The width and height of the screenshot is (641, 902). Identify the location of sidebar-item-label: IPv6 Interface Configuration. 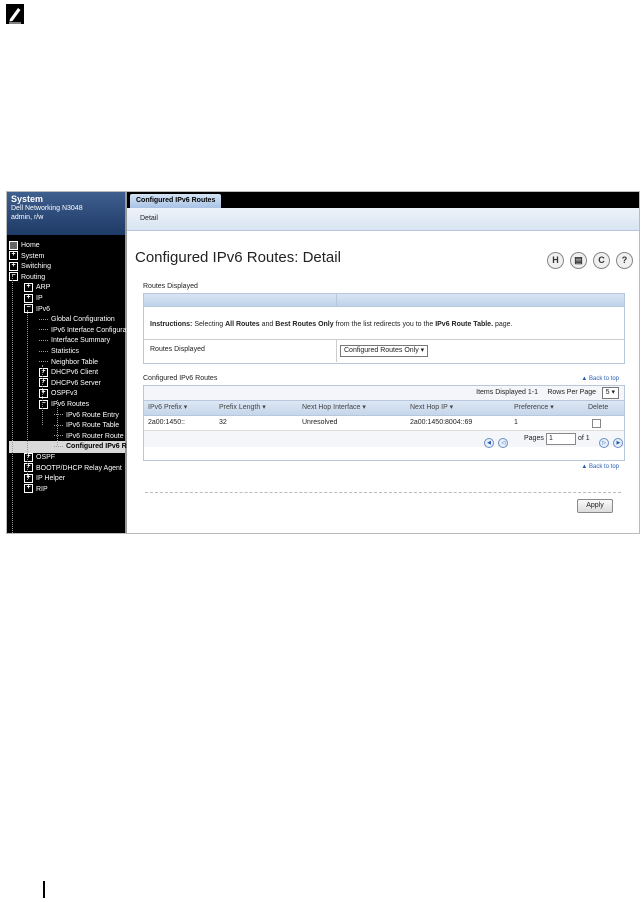
(94, 330).